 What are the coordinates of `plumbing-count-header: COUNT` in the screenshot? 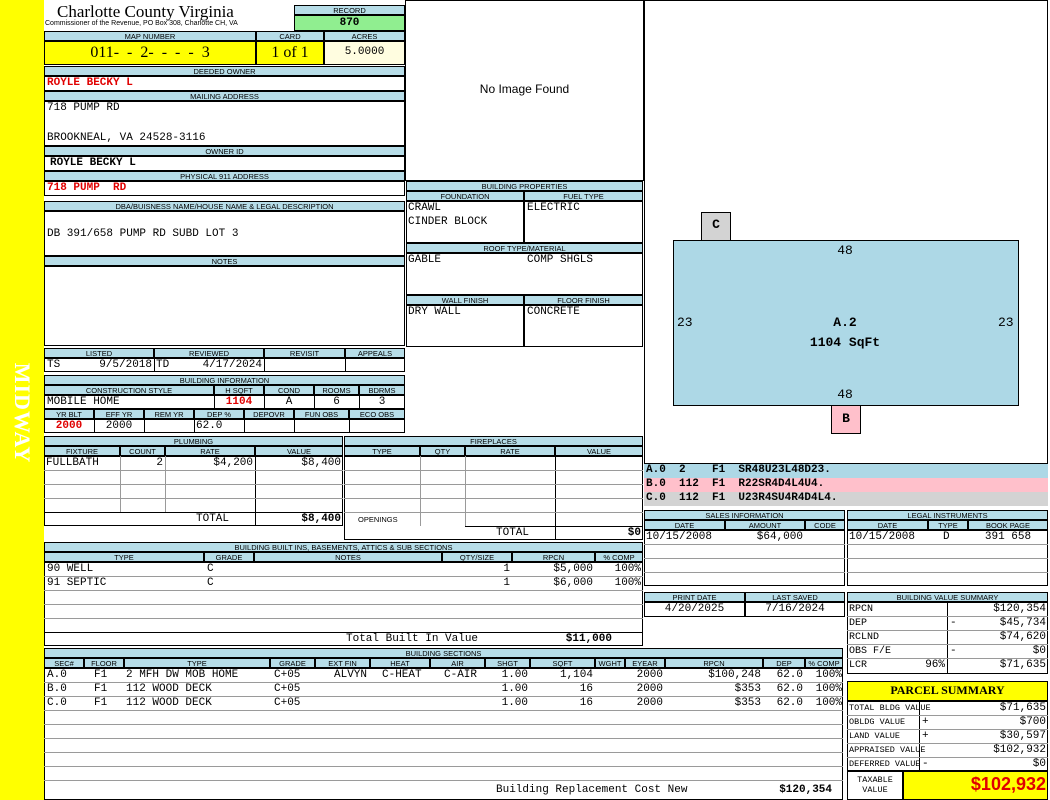 It's located at (142, 451).